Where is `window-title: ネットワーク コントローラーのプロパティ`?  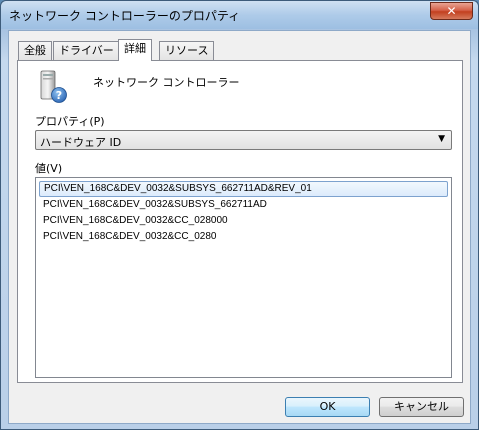 window-title: ネットワーク コントローラーのプロパティ is located at coordinates (125, 16).